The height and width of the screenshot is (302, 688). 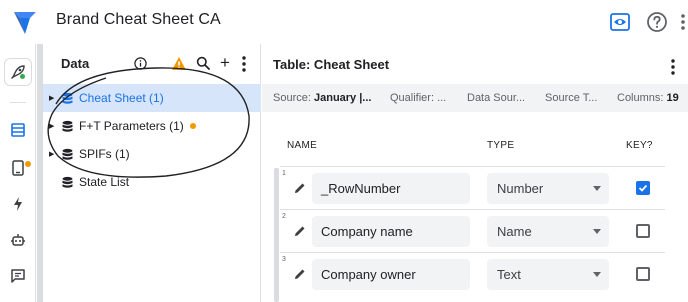 I want to click on bot-icon, so click(x=18, y=240).